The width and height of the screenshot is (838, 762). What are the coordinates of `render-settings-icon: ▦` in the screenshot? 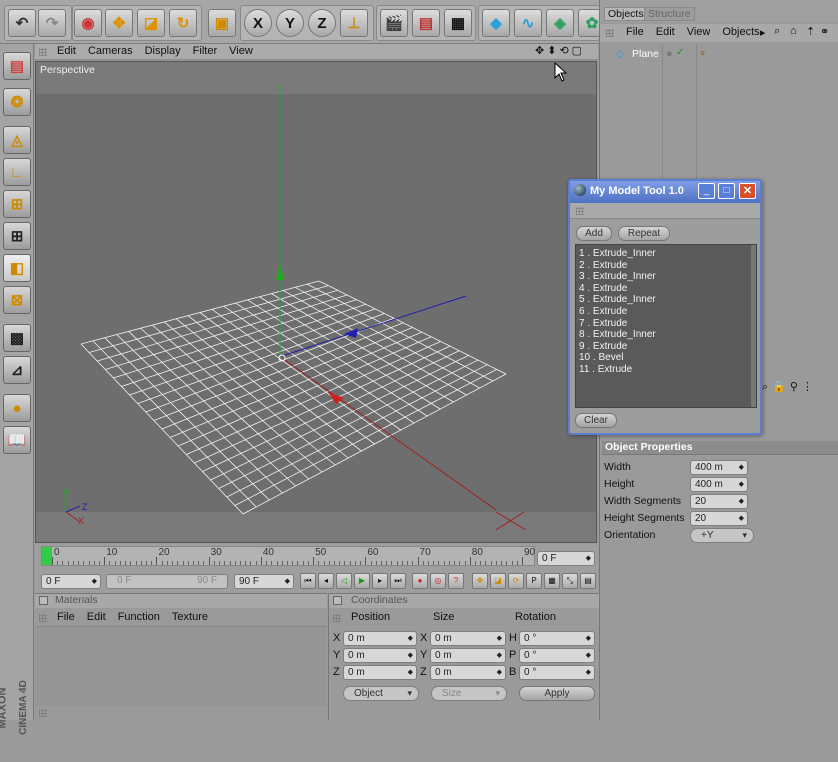 It's located at (458, 23).